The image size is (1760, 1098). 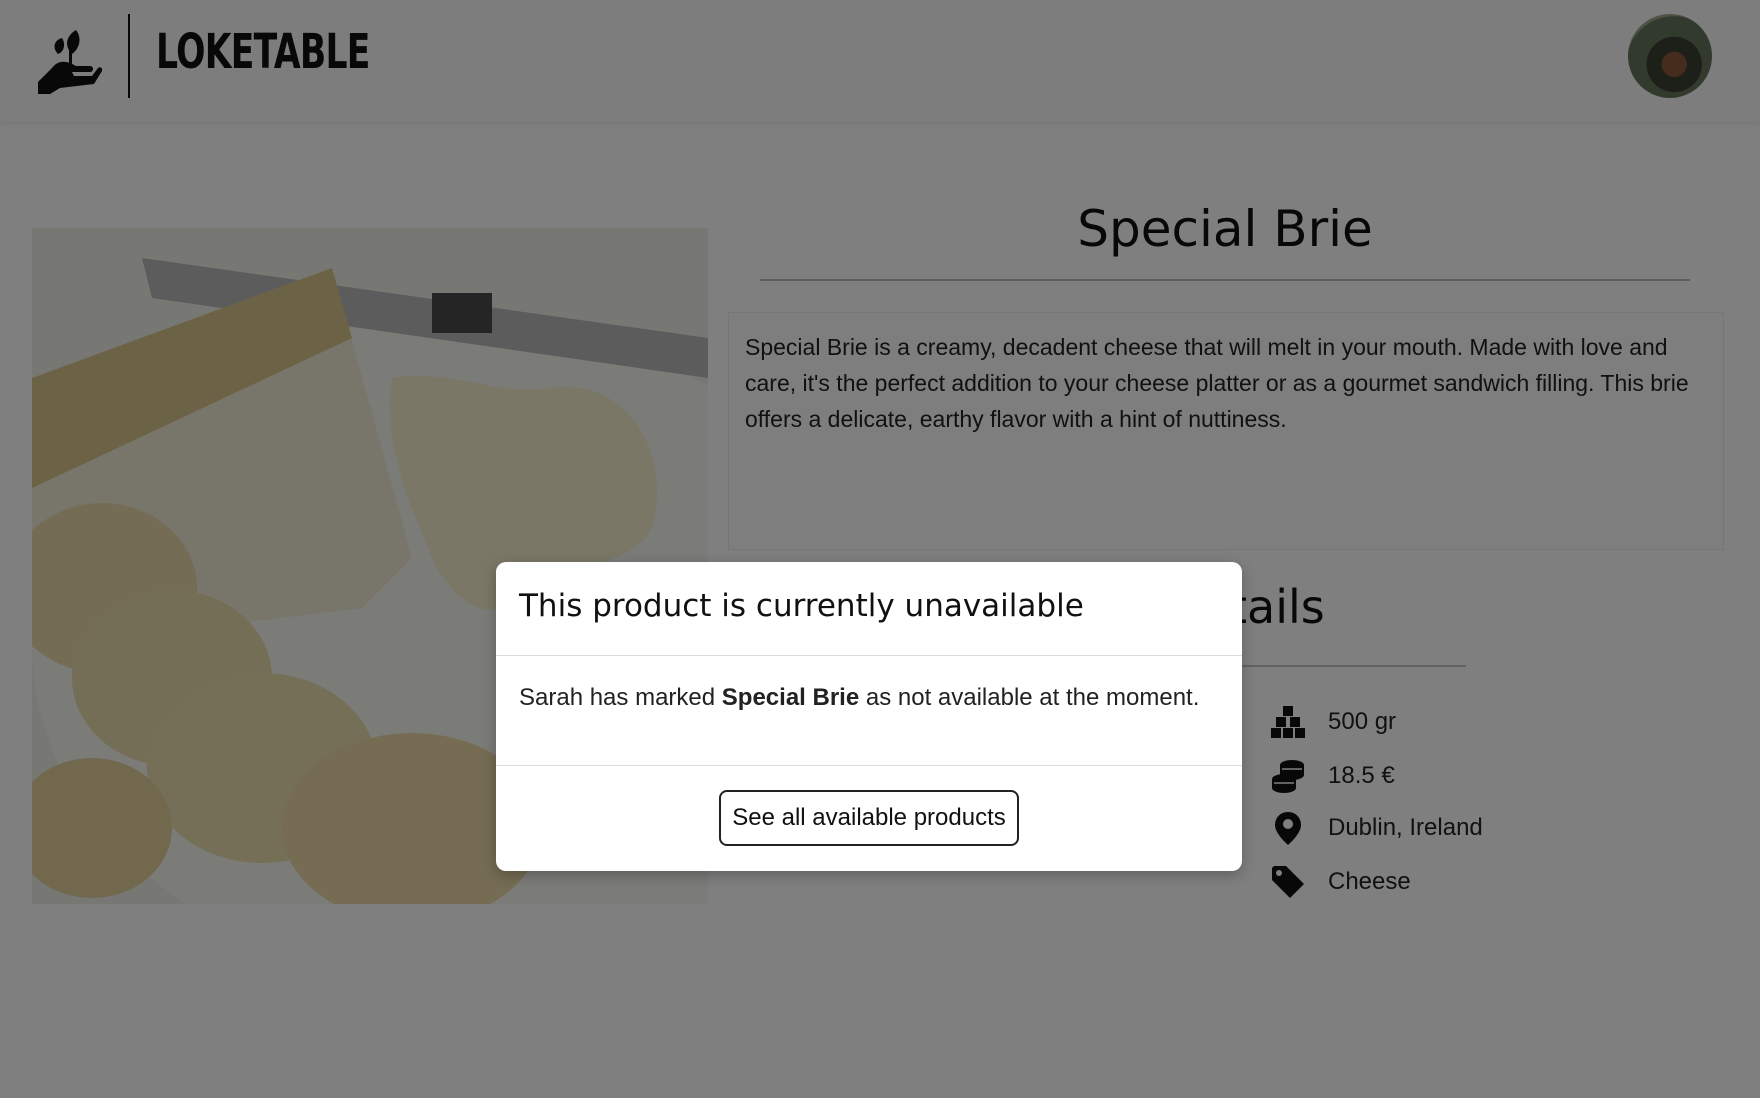 I want to click on modal-header-divider, so click(x=869, y=655).